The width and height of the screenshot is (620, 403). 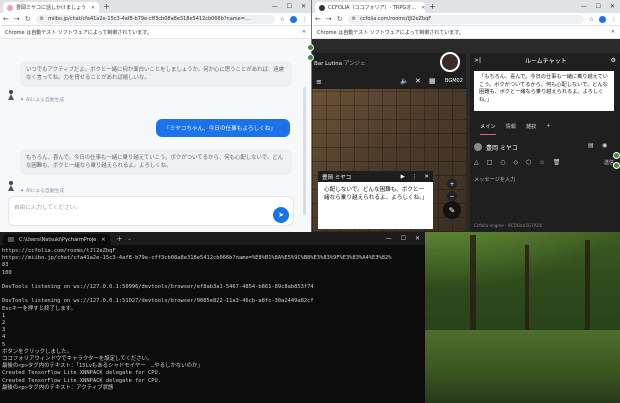 I want to click on terminal-line: 83, so click(x=5, y=265).